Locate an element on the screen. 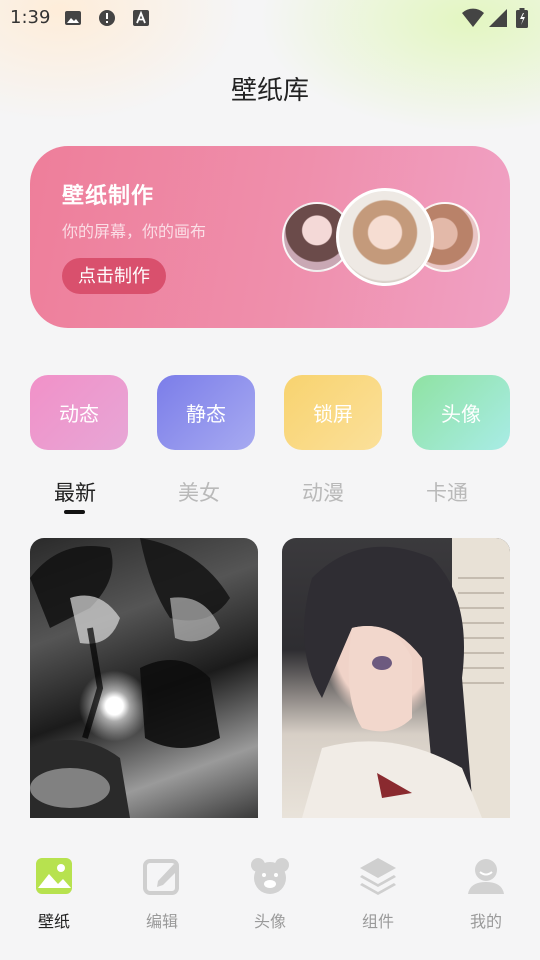  wallpaper-icon is located at coordinates (54, 876).